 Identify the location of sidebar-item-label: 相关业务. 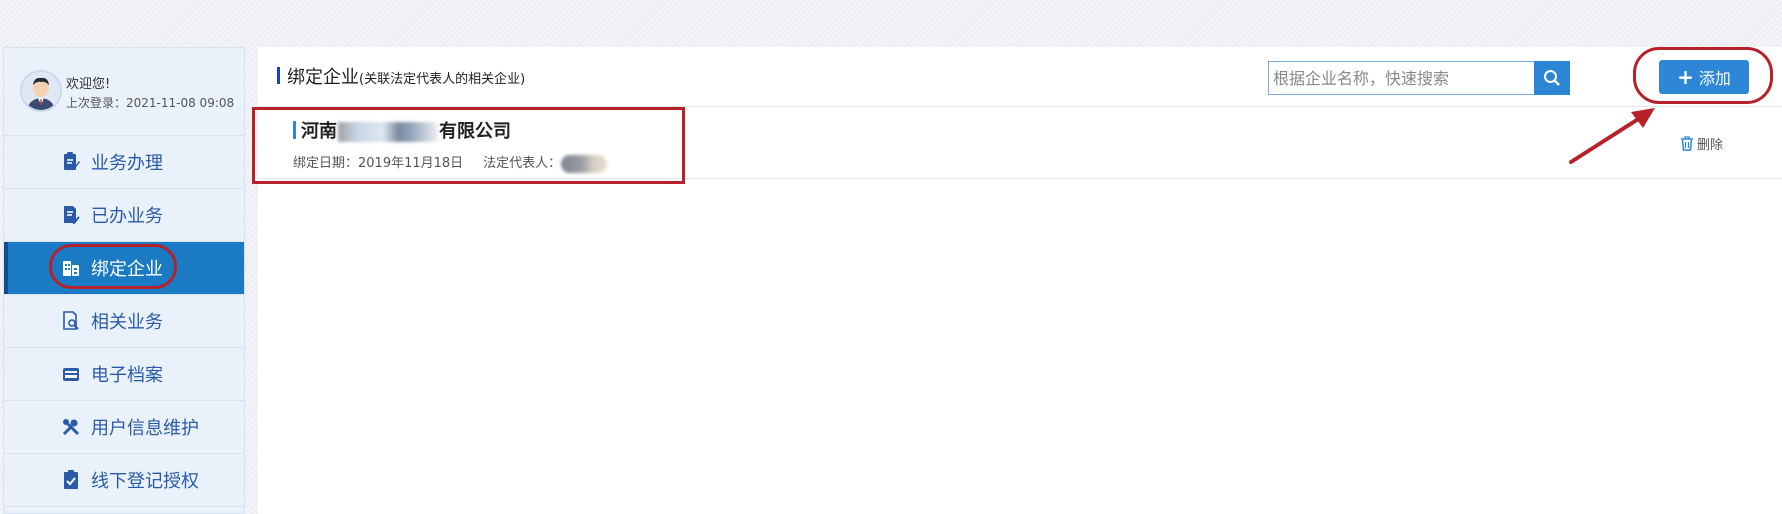
(127, 322).